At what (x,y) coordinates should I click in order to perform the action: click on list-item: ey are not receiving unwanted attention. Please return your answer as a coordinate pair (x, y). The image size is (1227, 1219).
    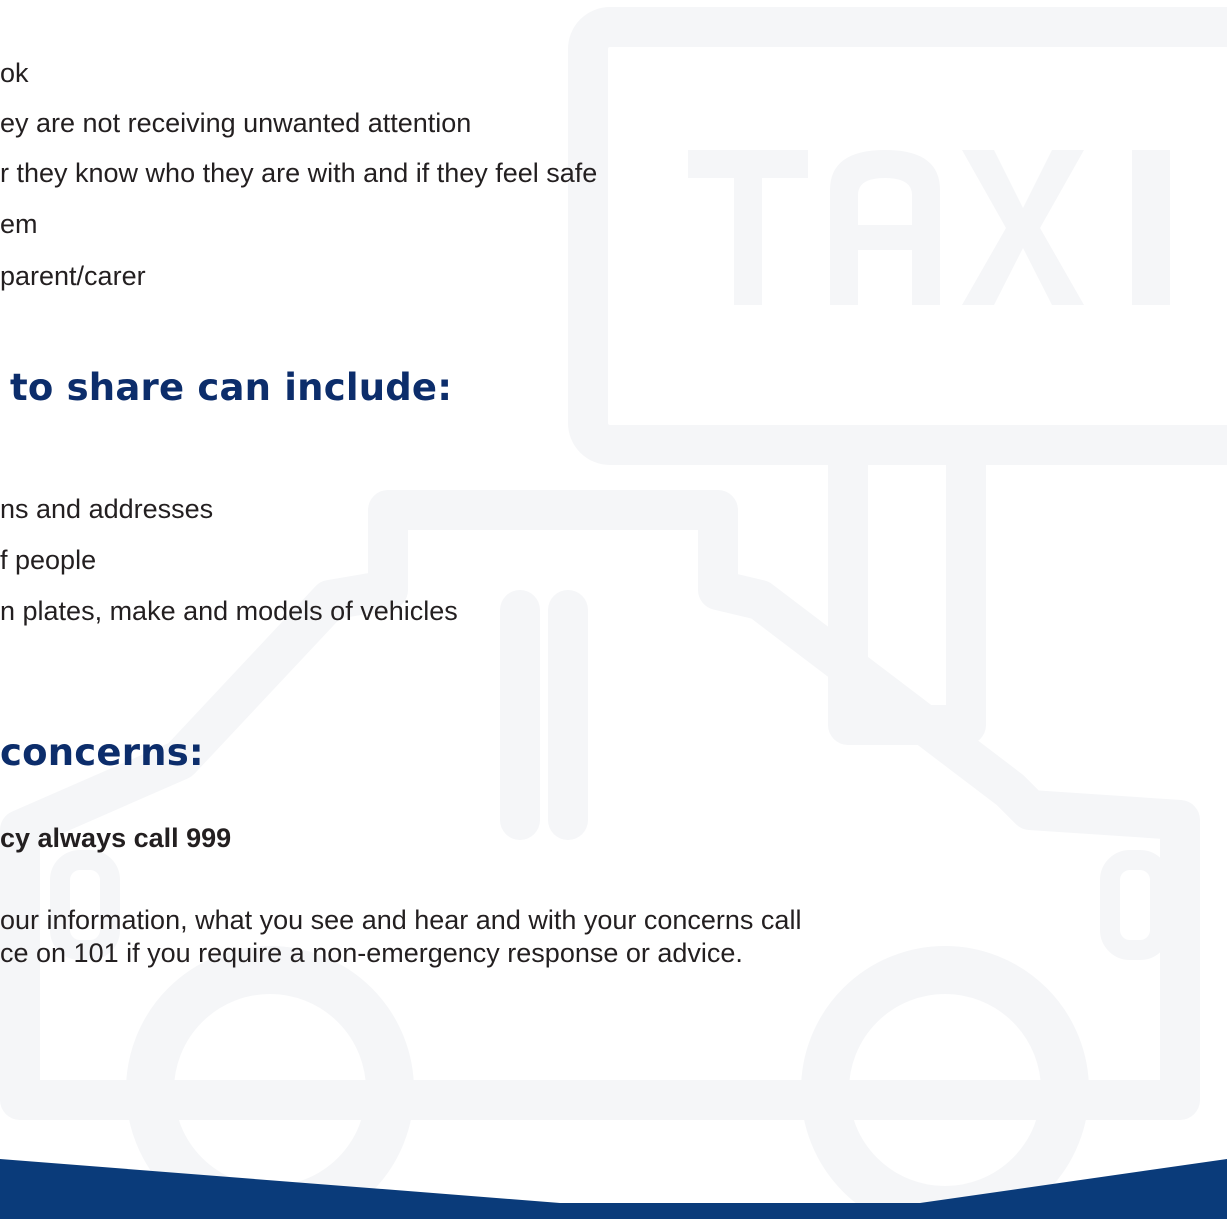
    Looking at the image, I should click on (236, 123).